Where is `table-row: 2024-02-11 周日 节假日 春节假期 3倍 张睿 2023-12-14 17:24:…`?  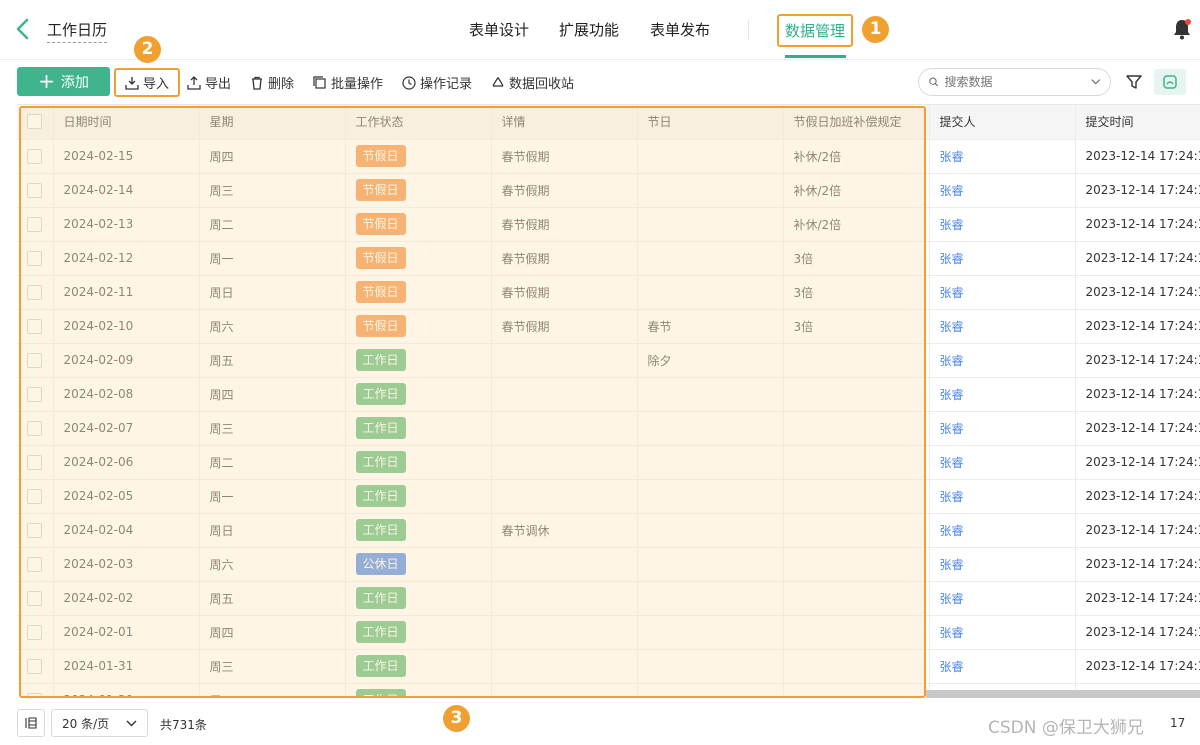 table-row: 2024-02-11 周日 节假日 春节假期 3倍 张睿 2023-12-14 17:24:… is located at coordinates (608, 292).